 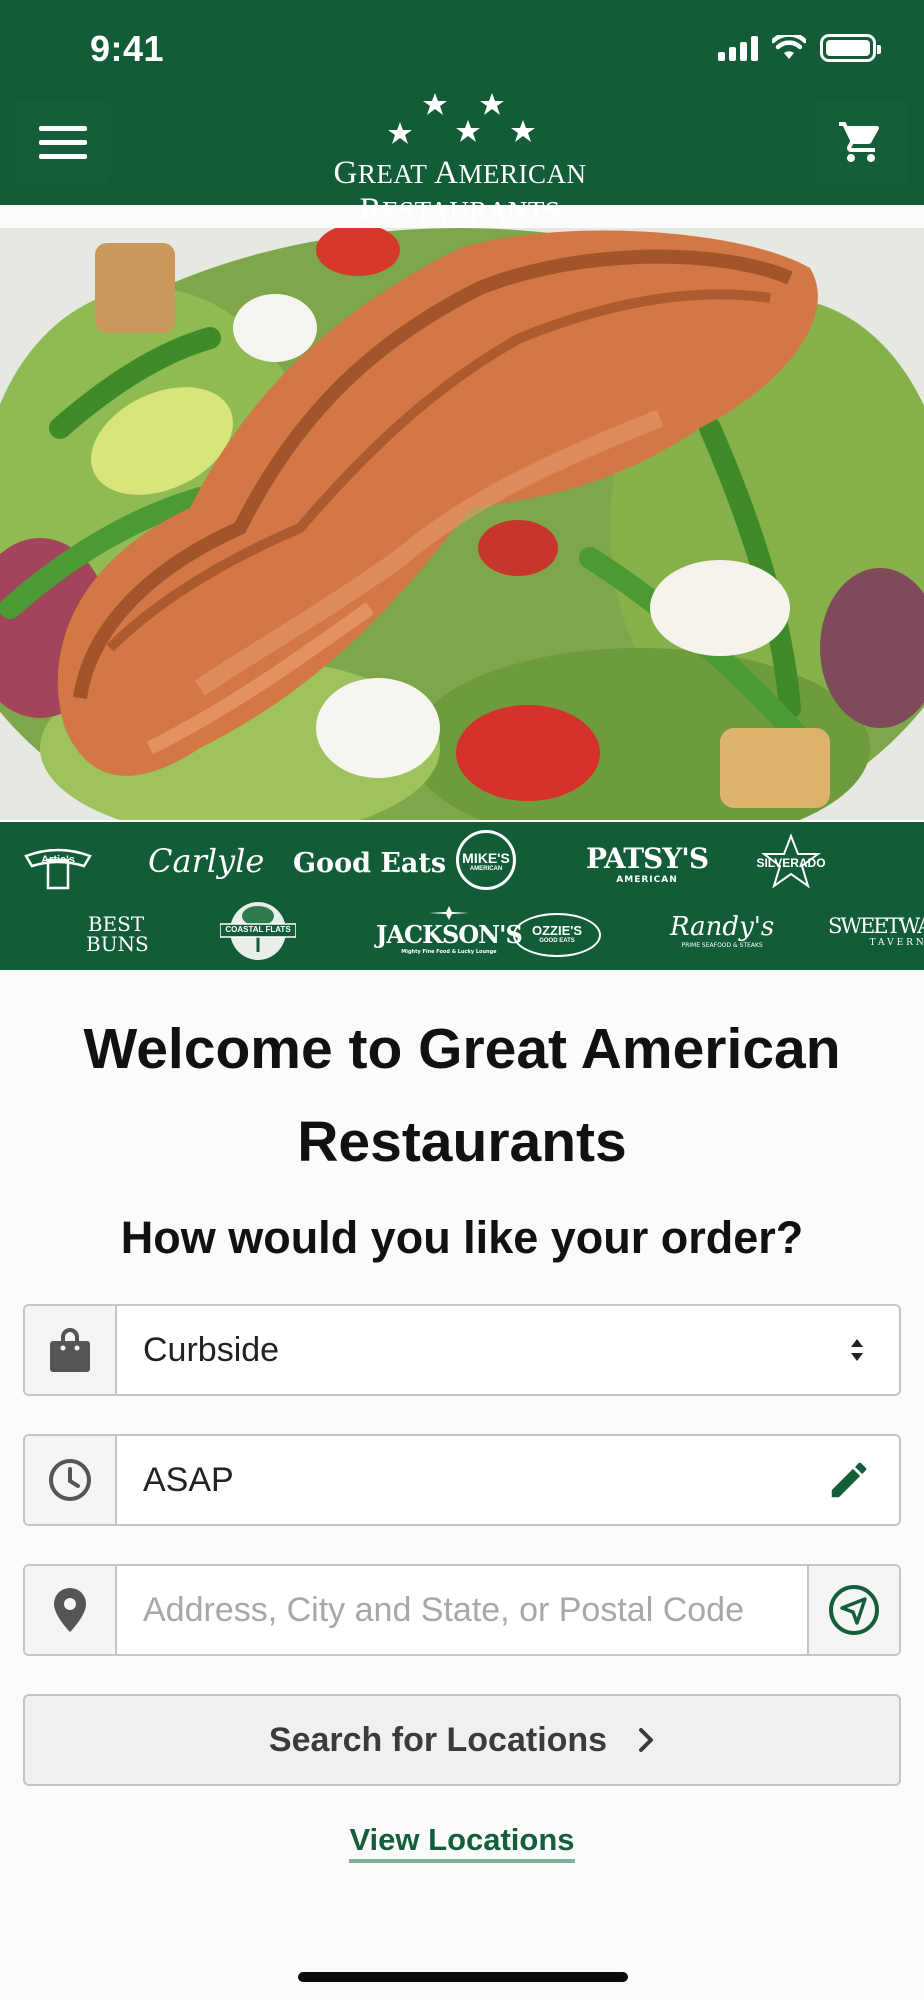 I want to click on address-input, so click(x=462, y=1610).